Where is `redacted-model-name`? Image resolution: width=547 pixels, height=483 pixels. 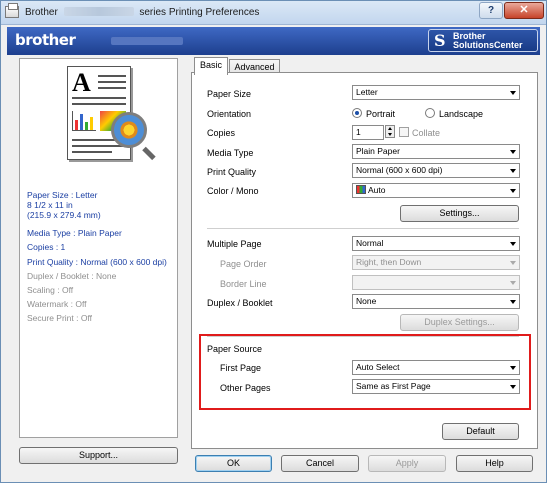
redacted-model-name is located at coordinates (98, 11).